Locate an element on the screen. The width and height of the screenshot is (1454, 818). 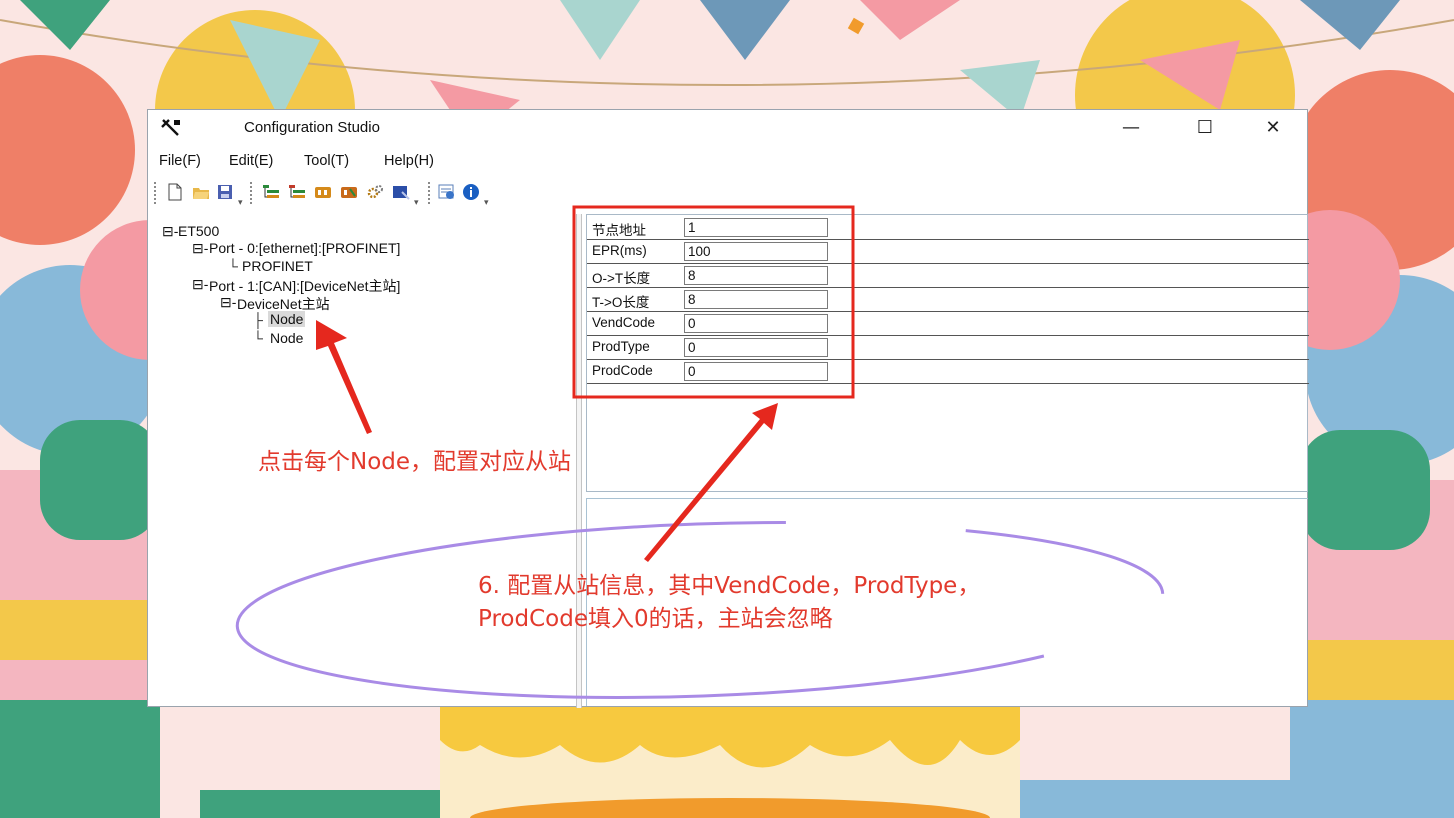
property-label: T->O长度 is located at coordinates (621, 302).